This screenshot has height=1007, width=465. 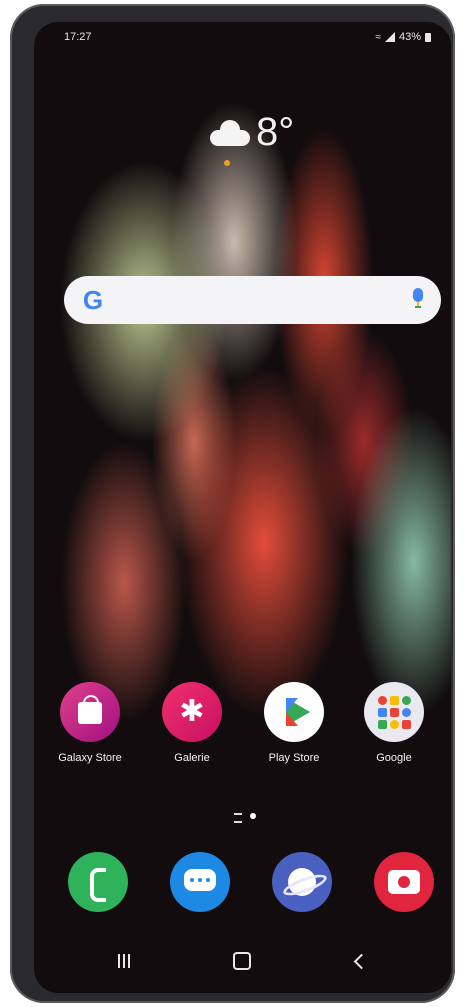 What do you see at coordinates (378, 37) in the screenshot?
I see `wifi-icon: ≈` at bounding box center [378, 37].